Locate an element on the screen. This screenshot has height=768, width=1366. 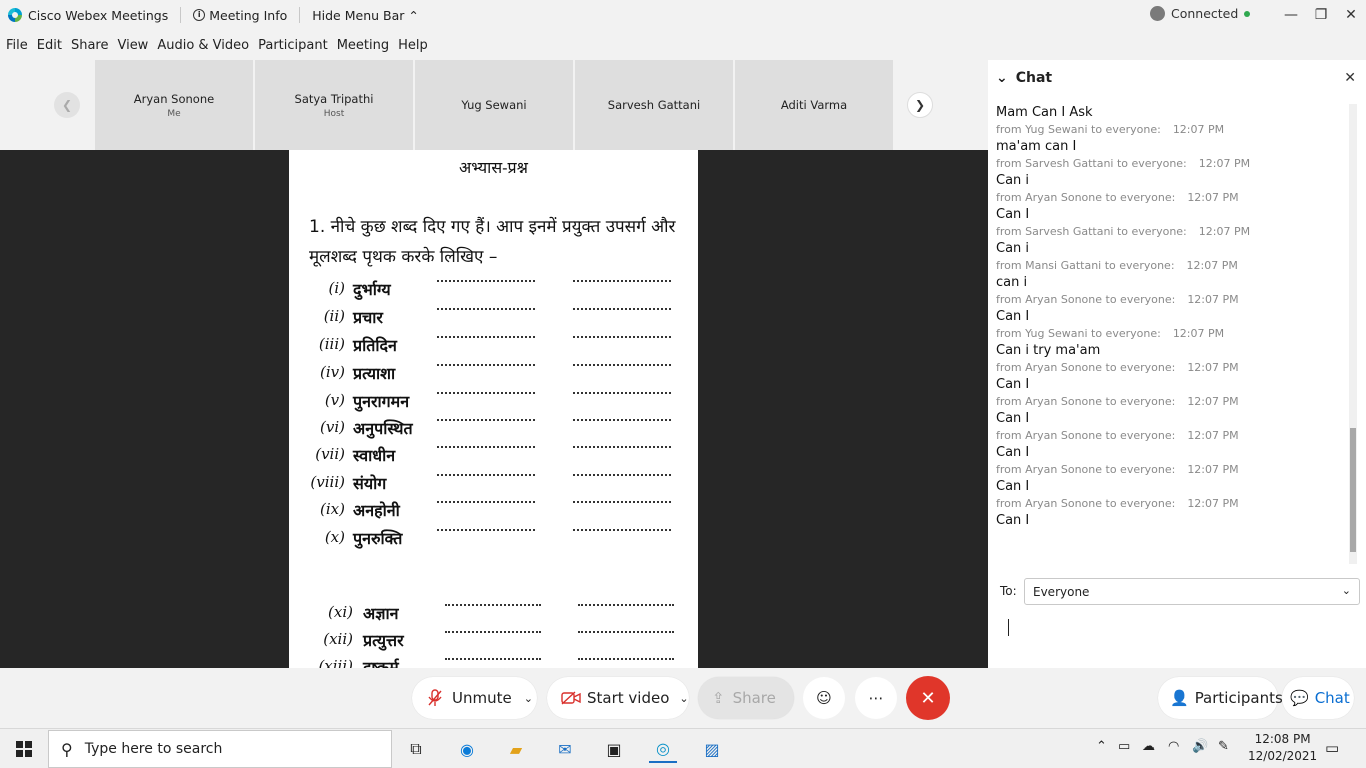
notifications-icon: ▭ is located at coordinates (1332, 748).